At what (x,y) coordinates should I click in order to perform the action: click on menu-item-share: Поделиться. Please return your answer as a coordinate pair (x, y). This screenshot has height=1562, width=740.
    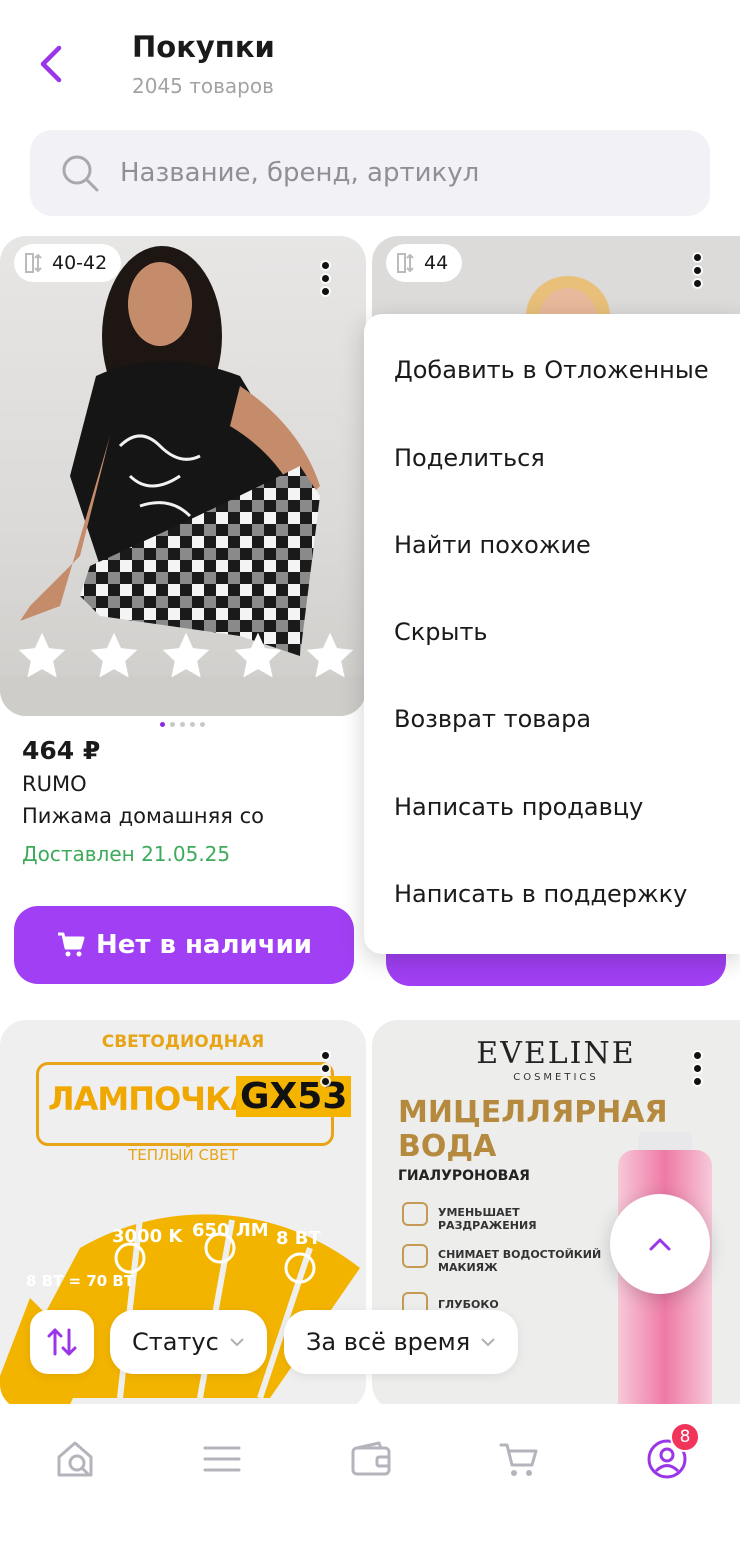
    Looking at the image, I should click on (469, 458).